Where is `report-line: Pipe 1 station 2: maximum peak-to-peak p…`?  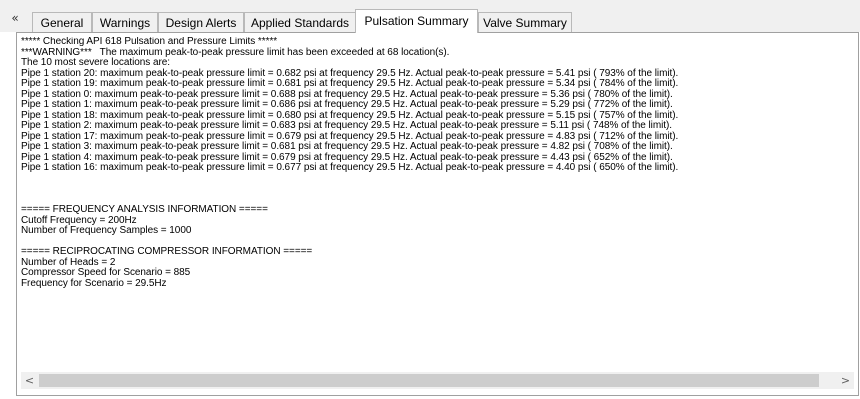 report-line: Pipe 1 station 2: maximum peak-to-peak p… is located at coordinates (347, 125).